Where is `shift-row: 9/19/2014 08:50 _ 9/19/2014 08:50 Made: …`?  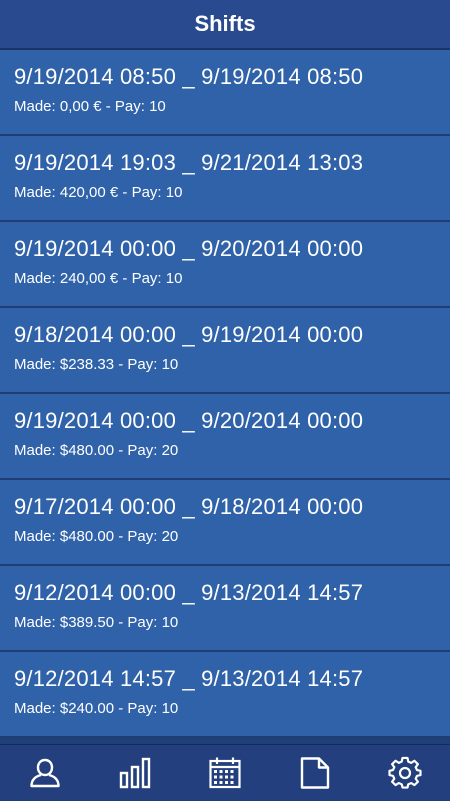
shift-row: 9/19/2014 08:50 _ 9/19/2014 08:50 Made: … is located at coordinates (225, 93).